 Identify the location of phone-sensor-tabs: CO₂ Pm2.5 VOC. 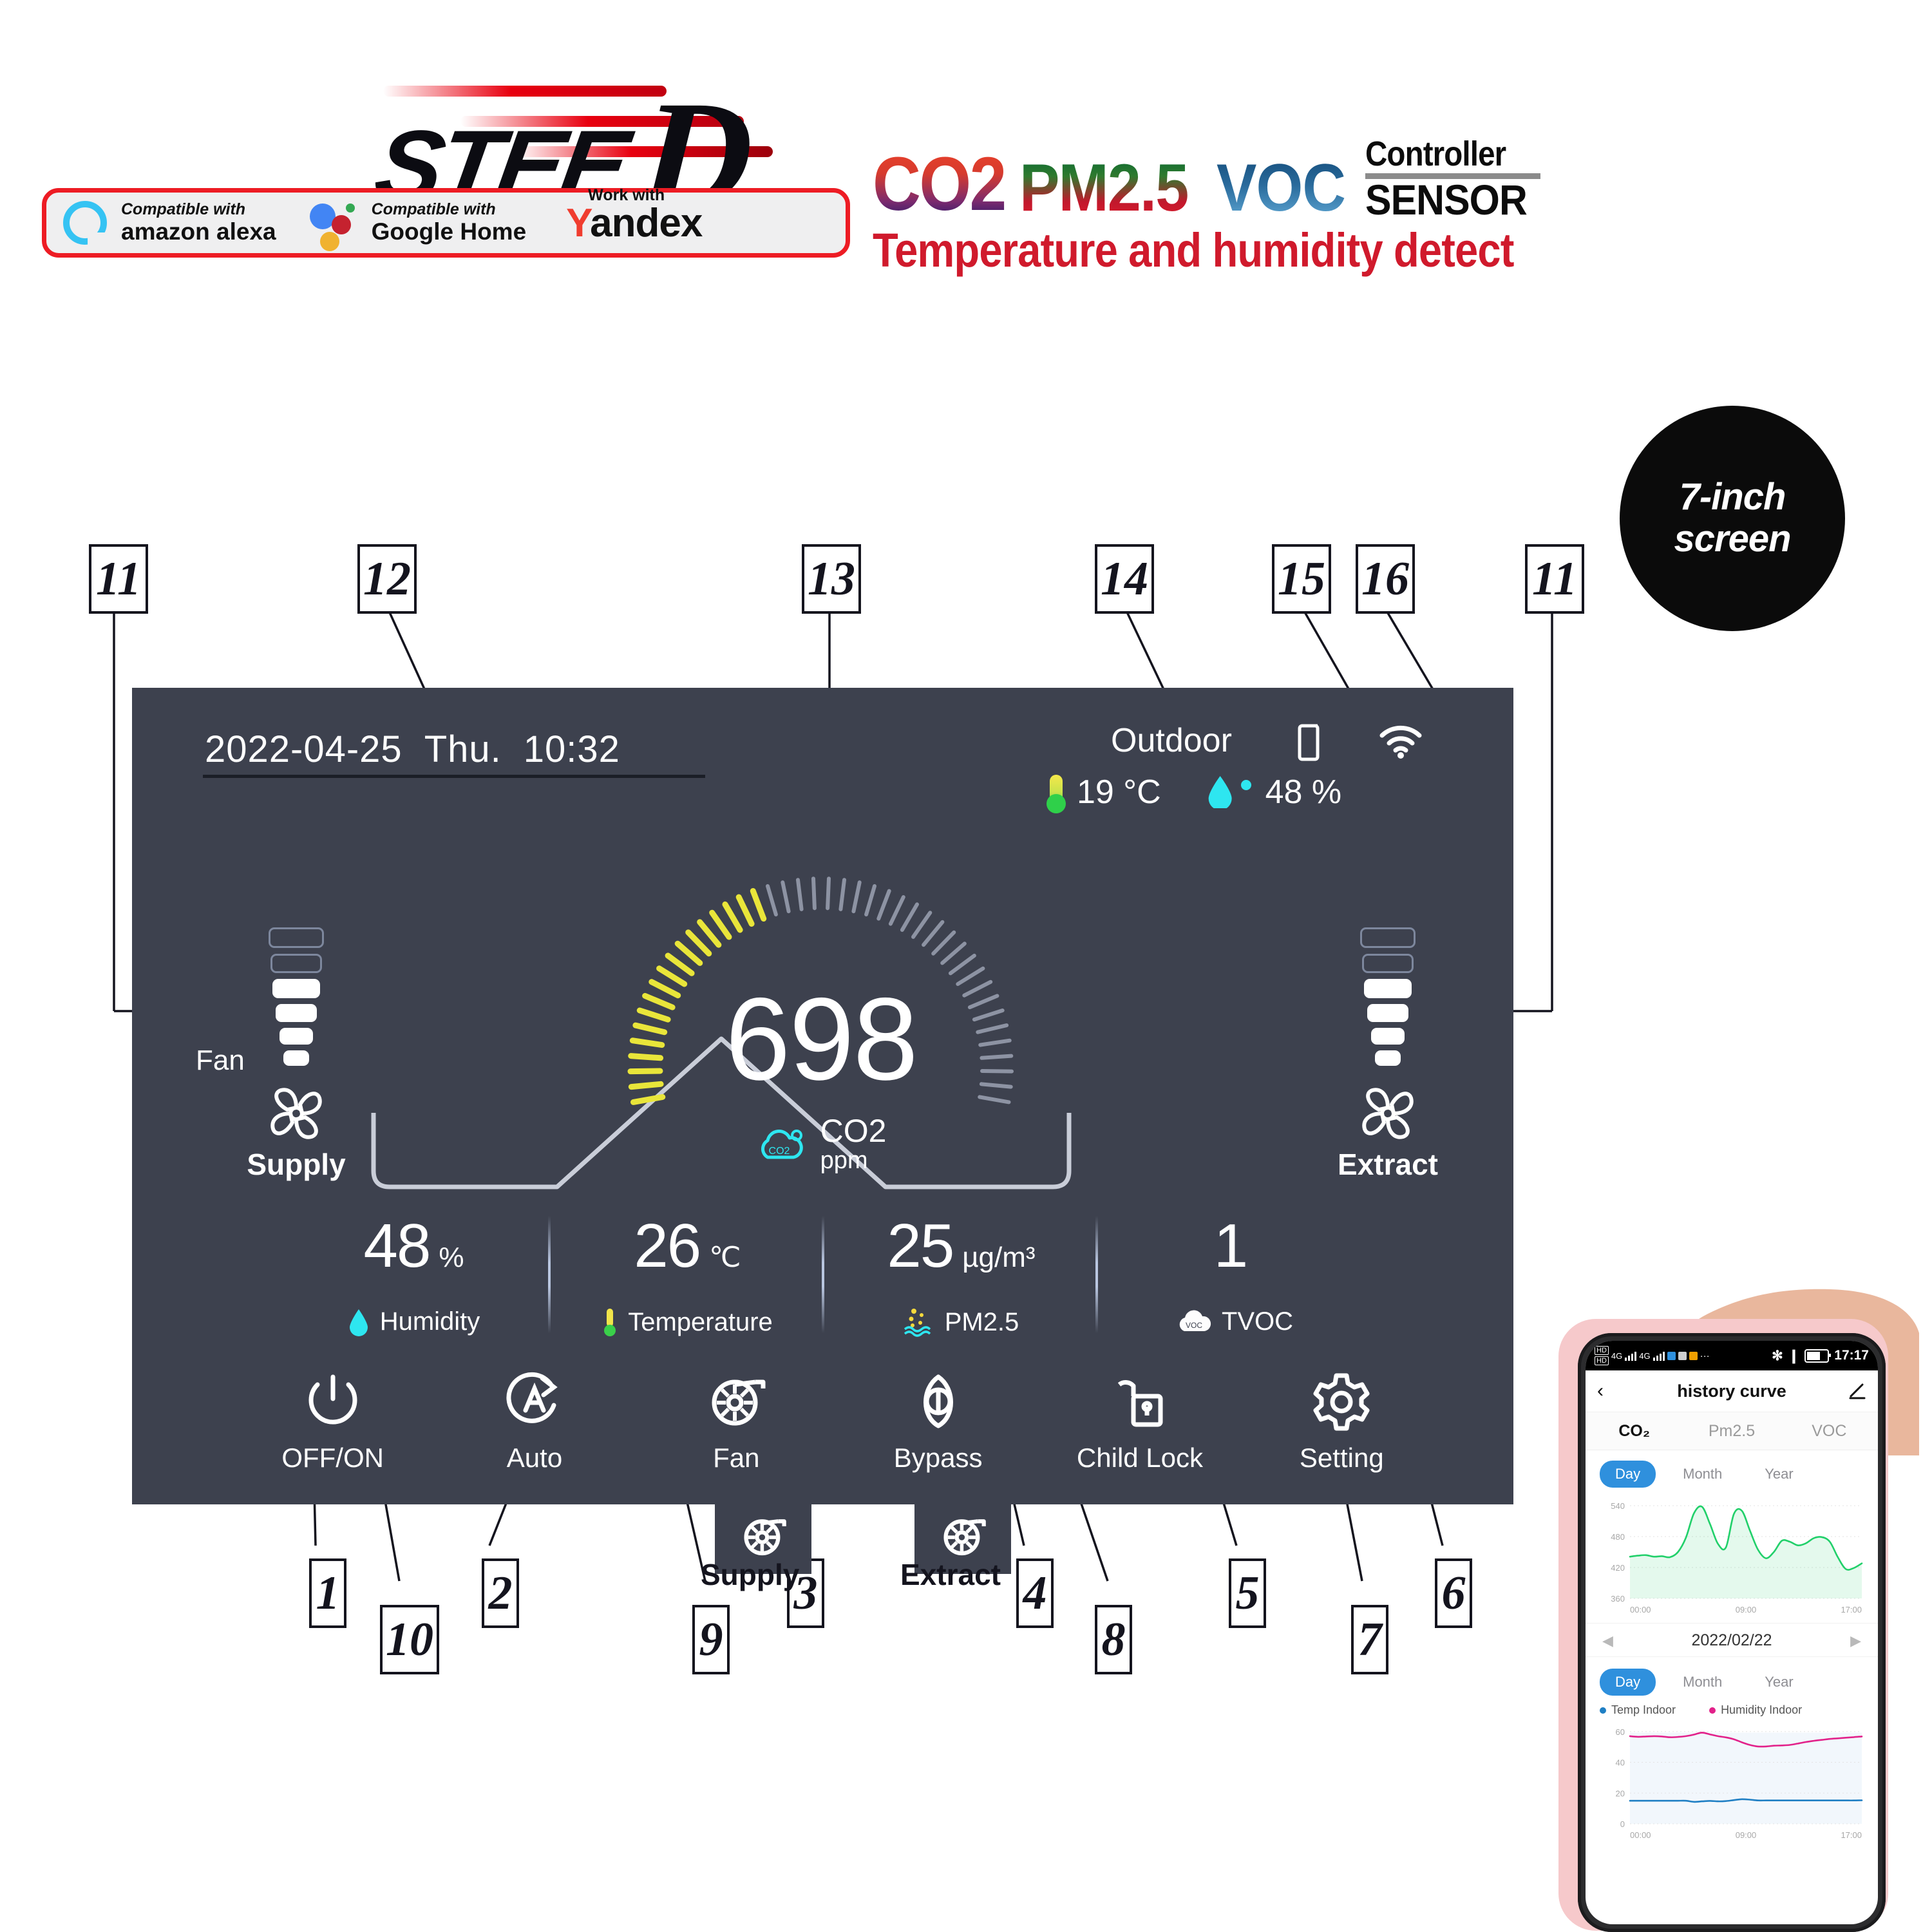
(1732, 1431).